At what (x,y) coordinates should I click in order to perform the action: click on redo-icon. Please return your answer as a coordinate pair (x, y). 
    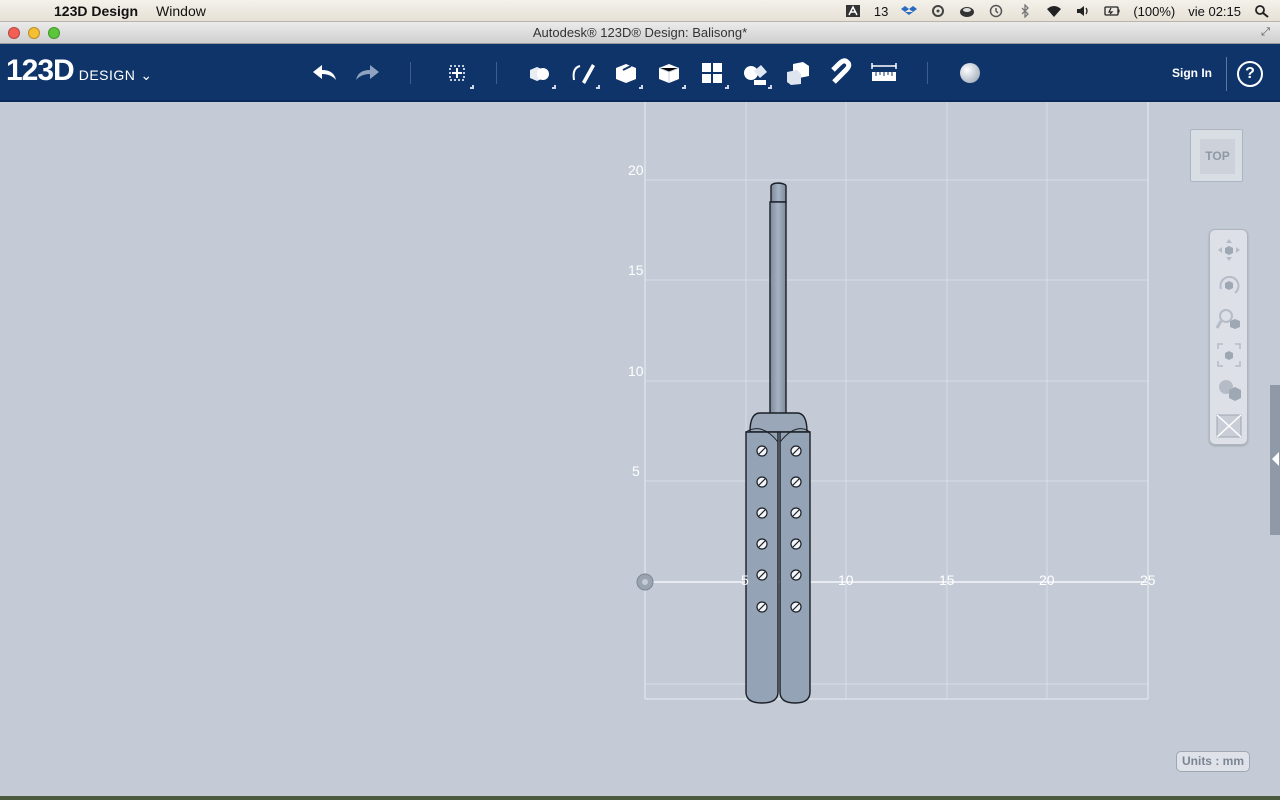
    Looking at the image, I should click on (367, 72).